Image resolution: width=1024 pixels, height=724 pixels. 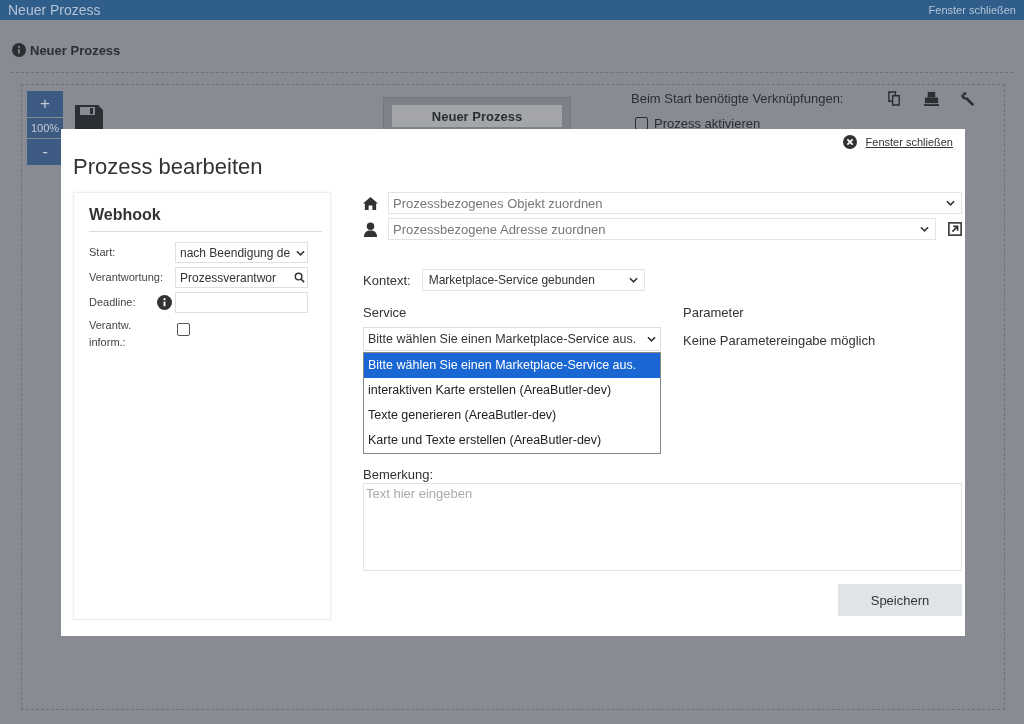 I want to click on copy-icon, so click(x=895, y=98).